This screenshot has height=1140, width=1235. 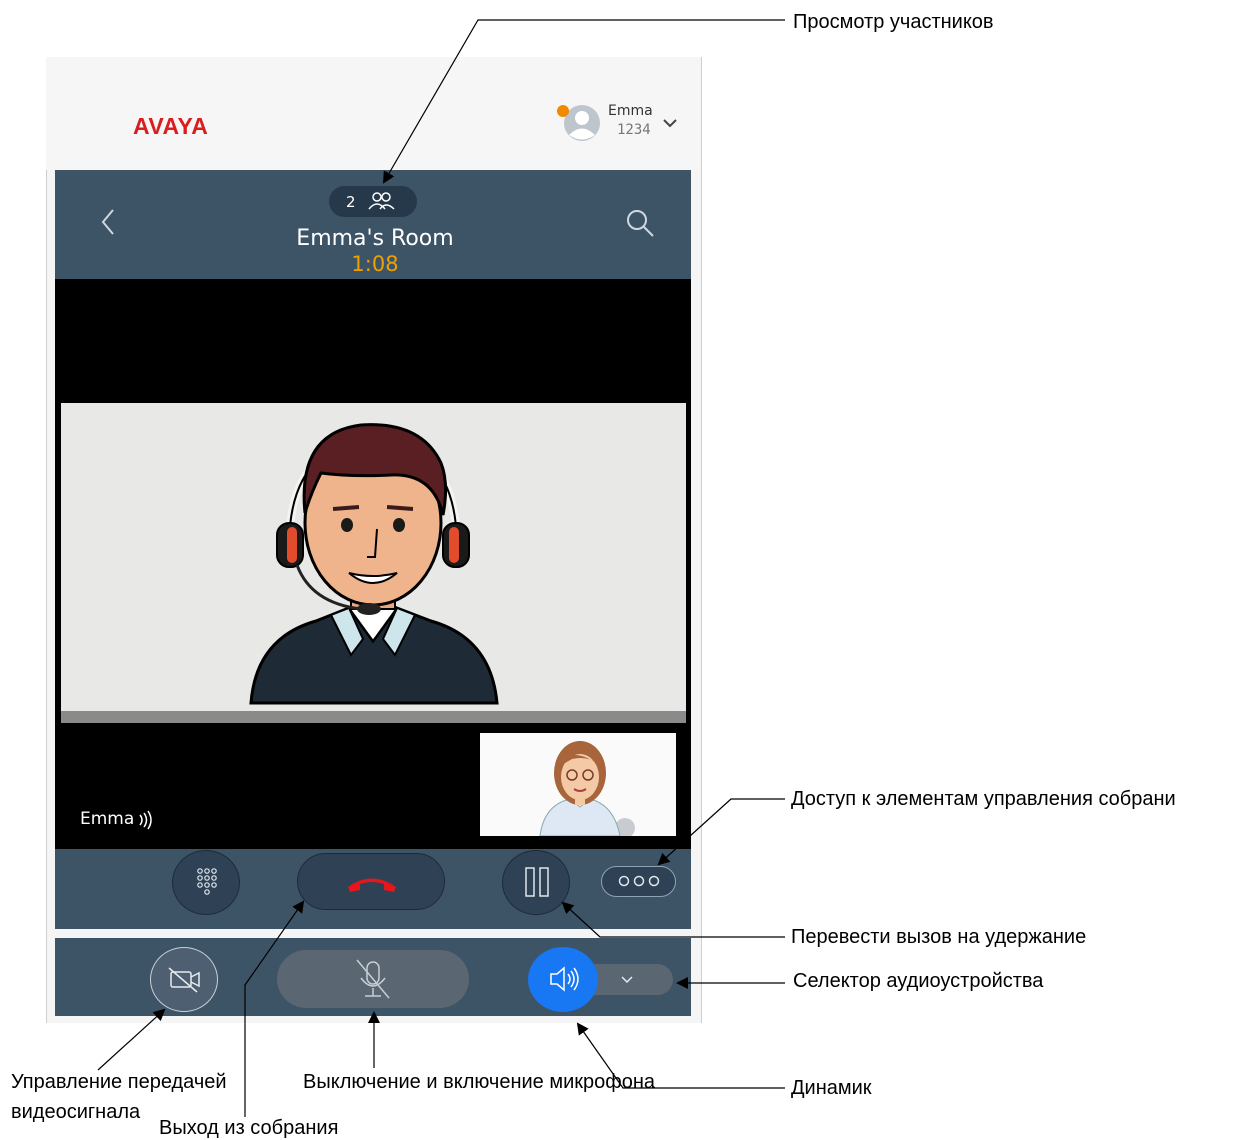 I want to click on callout-speaker: Динамик, so click(x=831, y=1088).